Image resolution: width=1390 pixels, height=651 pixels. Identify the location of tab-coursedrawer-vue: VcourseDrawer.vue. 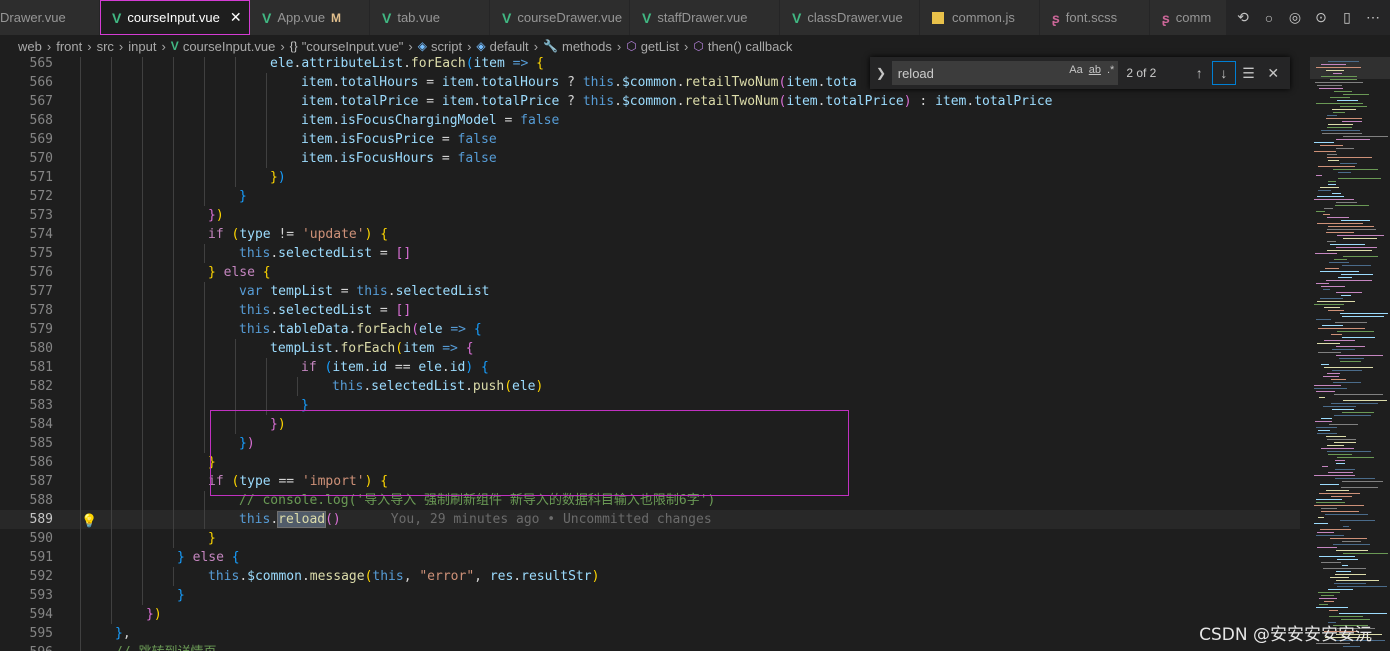
(560, 17).